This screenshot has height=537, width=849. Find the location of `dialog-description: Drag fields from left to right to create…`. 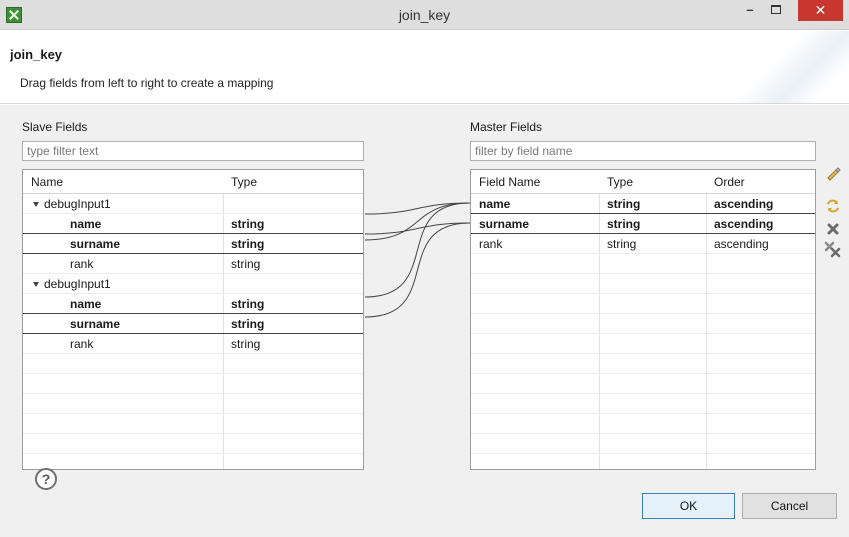

dialog-description: Drag fields from left to right to create… is located at coordinates (147, 83).